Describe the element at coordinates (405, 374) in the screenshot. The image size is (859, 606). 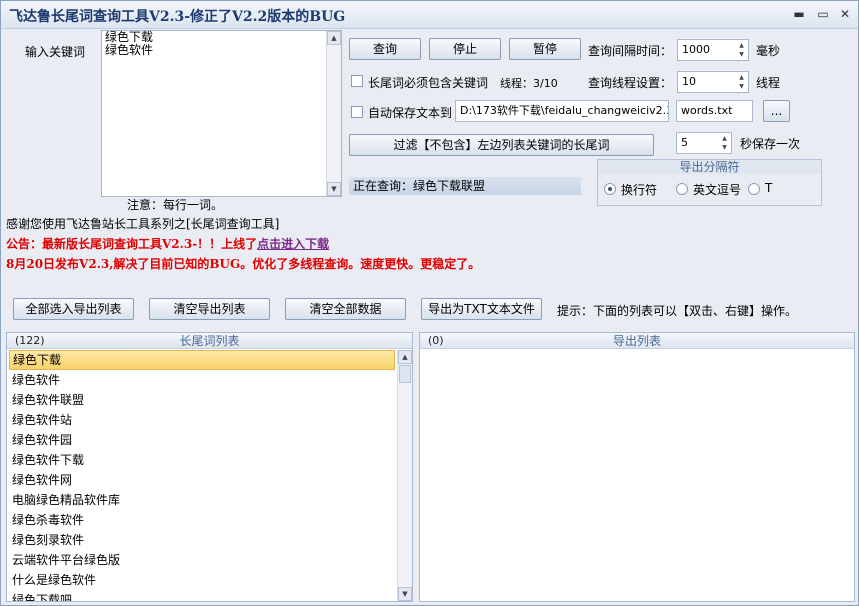
I see `scroll-thumb` at that location.